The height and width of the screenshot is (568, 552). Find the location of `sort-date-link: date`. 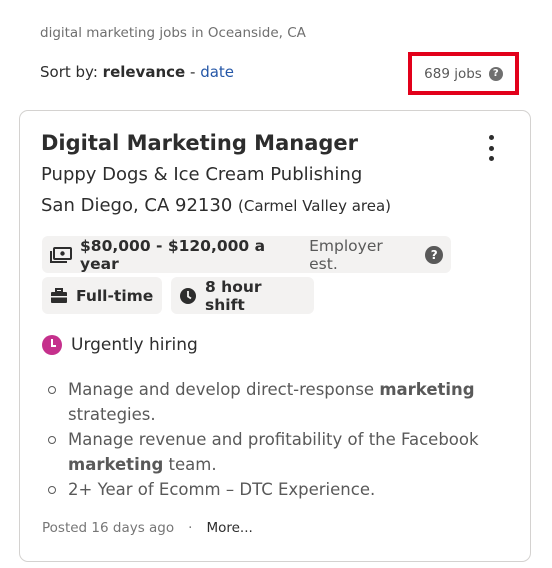

sort-date-link: date is located at coordinates (217, 72).